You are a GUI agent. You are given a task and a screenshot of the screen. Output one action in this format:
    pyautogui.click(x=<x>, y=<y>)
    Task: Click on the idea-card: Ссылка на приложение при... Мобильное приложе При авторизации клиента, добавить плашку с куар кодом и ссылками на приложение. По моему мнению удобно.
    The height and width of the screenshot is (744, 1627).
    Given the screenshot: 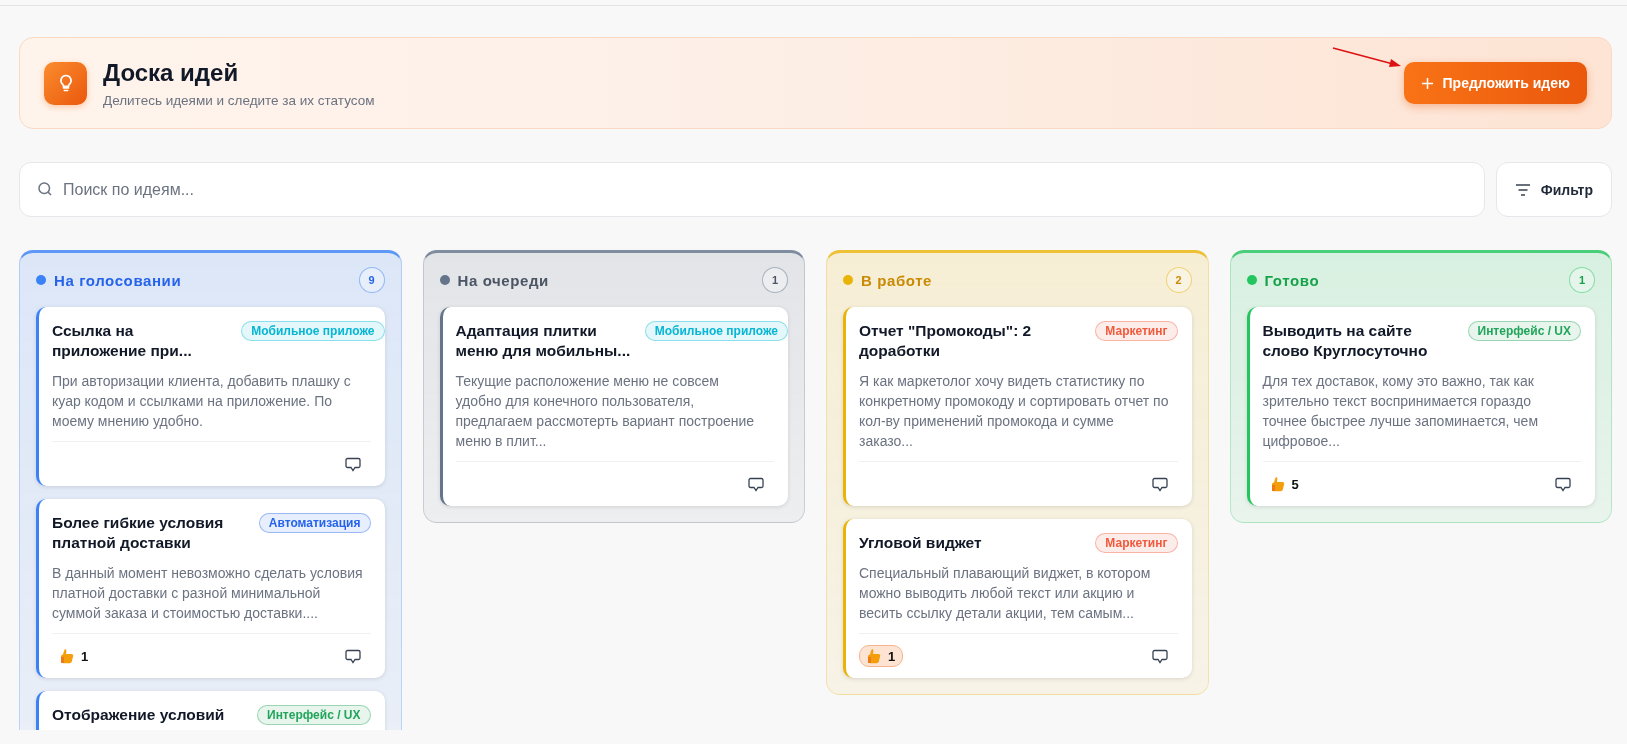 What is the action you would take?
    pyautogui.click(x=210, y=396)
    